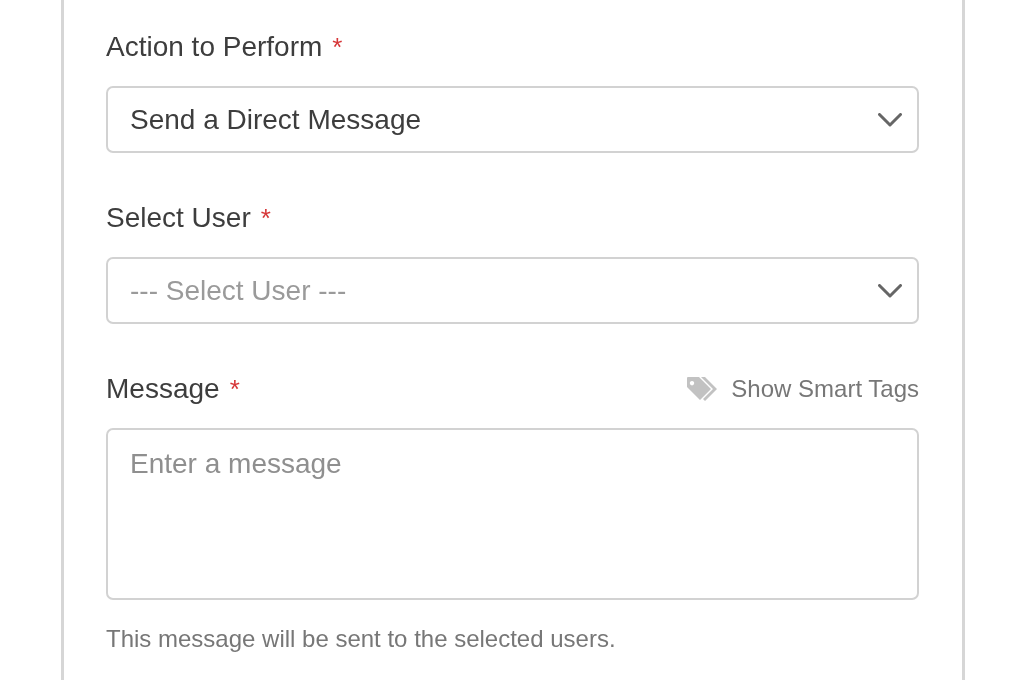  What do you see at coordinates (361, 639) in the screenshot?
I see `help-text: This message will be sent to the selected users.` at bounding box center [361, 639].